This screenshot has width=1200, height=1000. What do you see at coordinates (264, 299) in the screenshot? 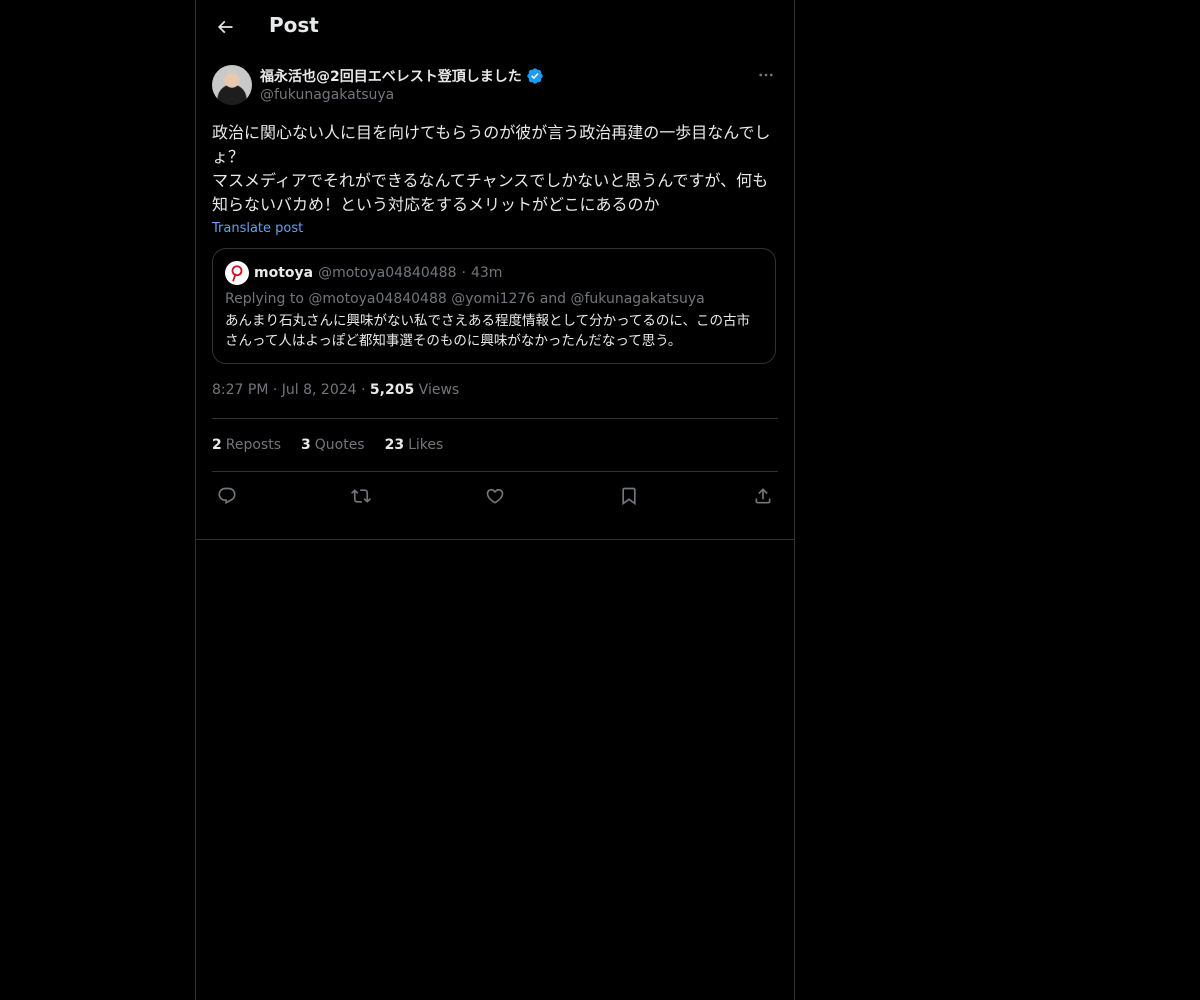
I see `replying-to-label: Replying to` at bounding box center [264, 299].